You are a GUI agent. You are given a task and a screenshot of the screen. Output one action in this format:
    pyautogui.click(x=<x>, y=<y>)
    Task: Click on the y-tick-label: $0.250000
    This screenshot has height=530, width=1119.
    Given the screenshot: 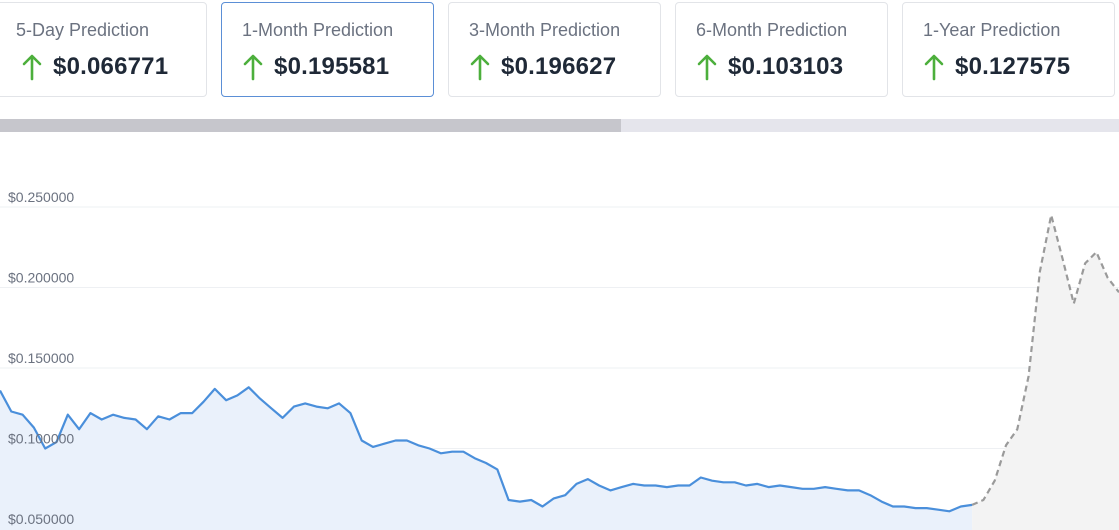 What is the action you would take?
    pyautogui.click(x=41, y=197)
    